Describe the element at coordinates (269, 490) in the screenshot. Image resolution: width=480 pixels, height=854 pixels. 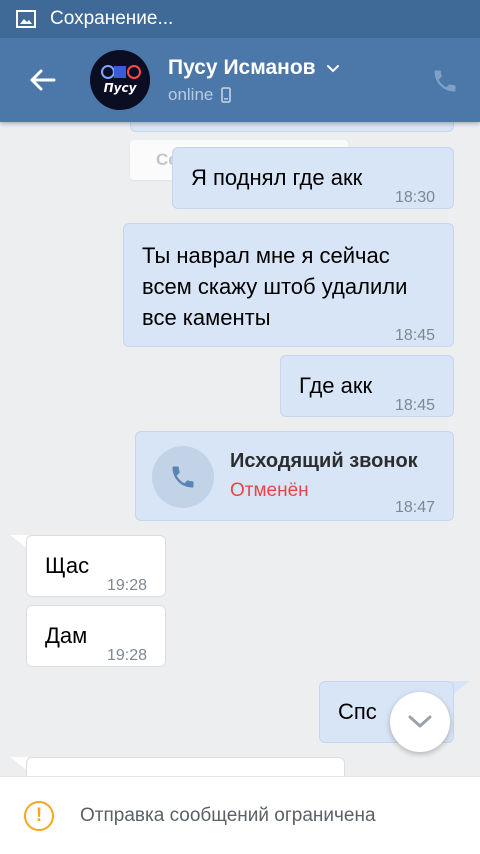
I see `call-status: Отменён` at that location.